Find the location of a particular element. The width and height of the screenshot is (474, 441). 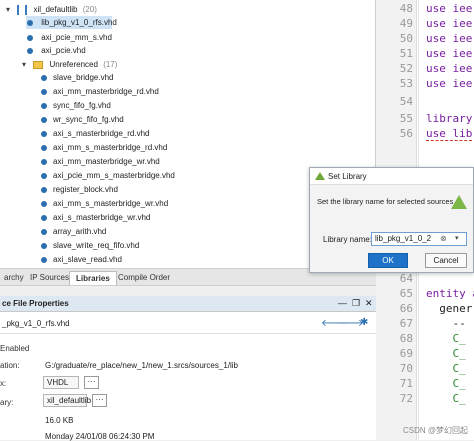

line-number: 71 is located at coordinates (395, 383).